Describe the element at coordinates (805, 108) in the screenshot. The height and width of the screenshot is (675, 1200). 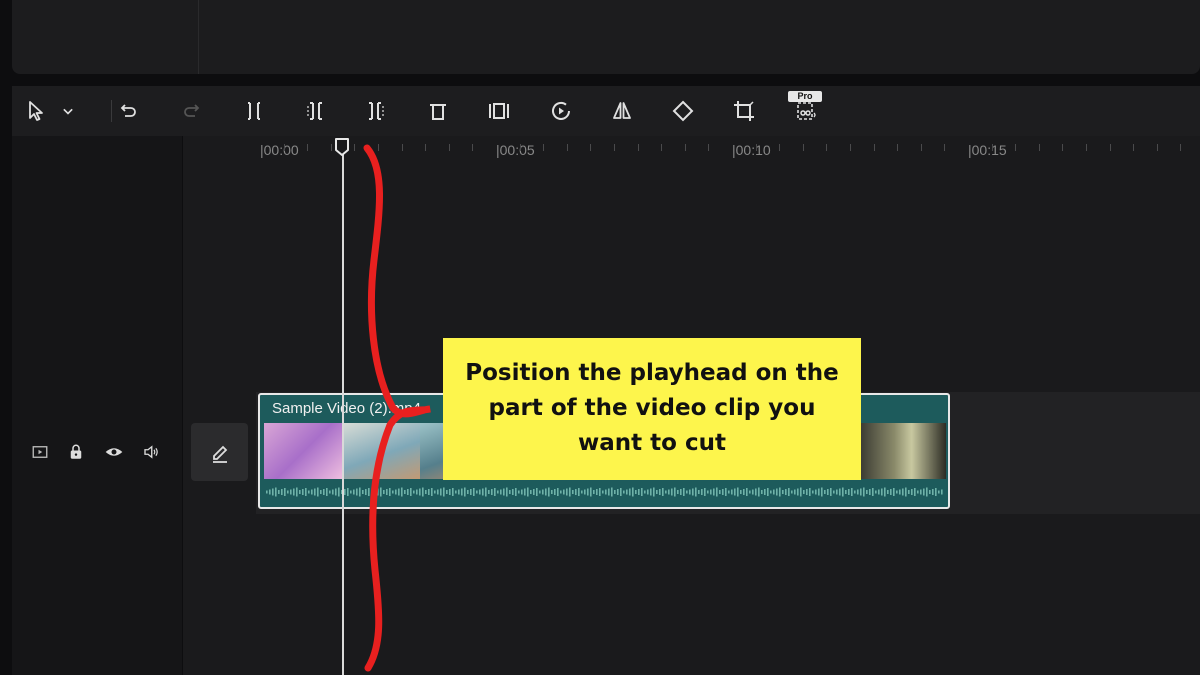
I see `cutout-pro-button: Pro` at that location.